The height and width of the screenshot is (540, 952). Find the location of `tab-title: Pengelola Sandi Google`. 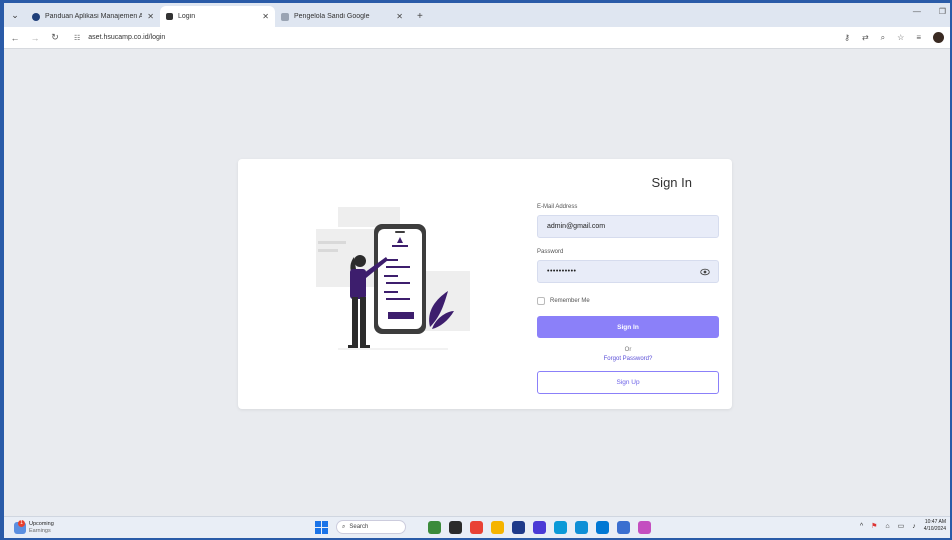

tab-title: Pengelola Sandi Google is located at coordinates (332, 16).